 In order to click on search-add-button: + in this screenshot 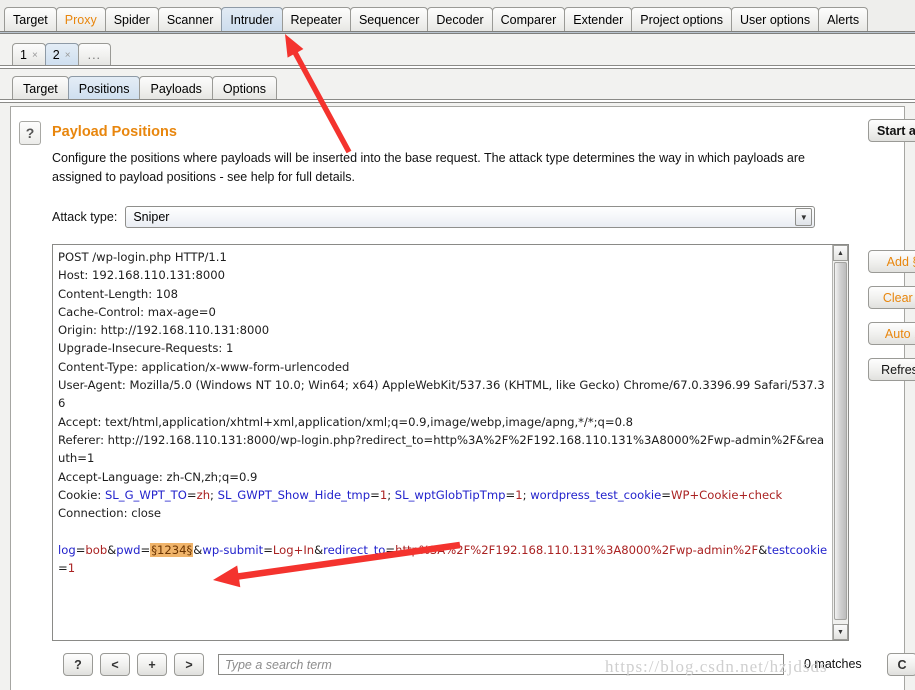, I will do `click(152, 664)`.